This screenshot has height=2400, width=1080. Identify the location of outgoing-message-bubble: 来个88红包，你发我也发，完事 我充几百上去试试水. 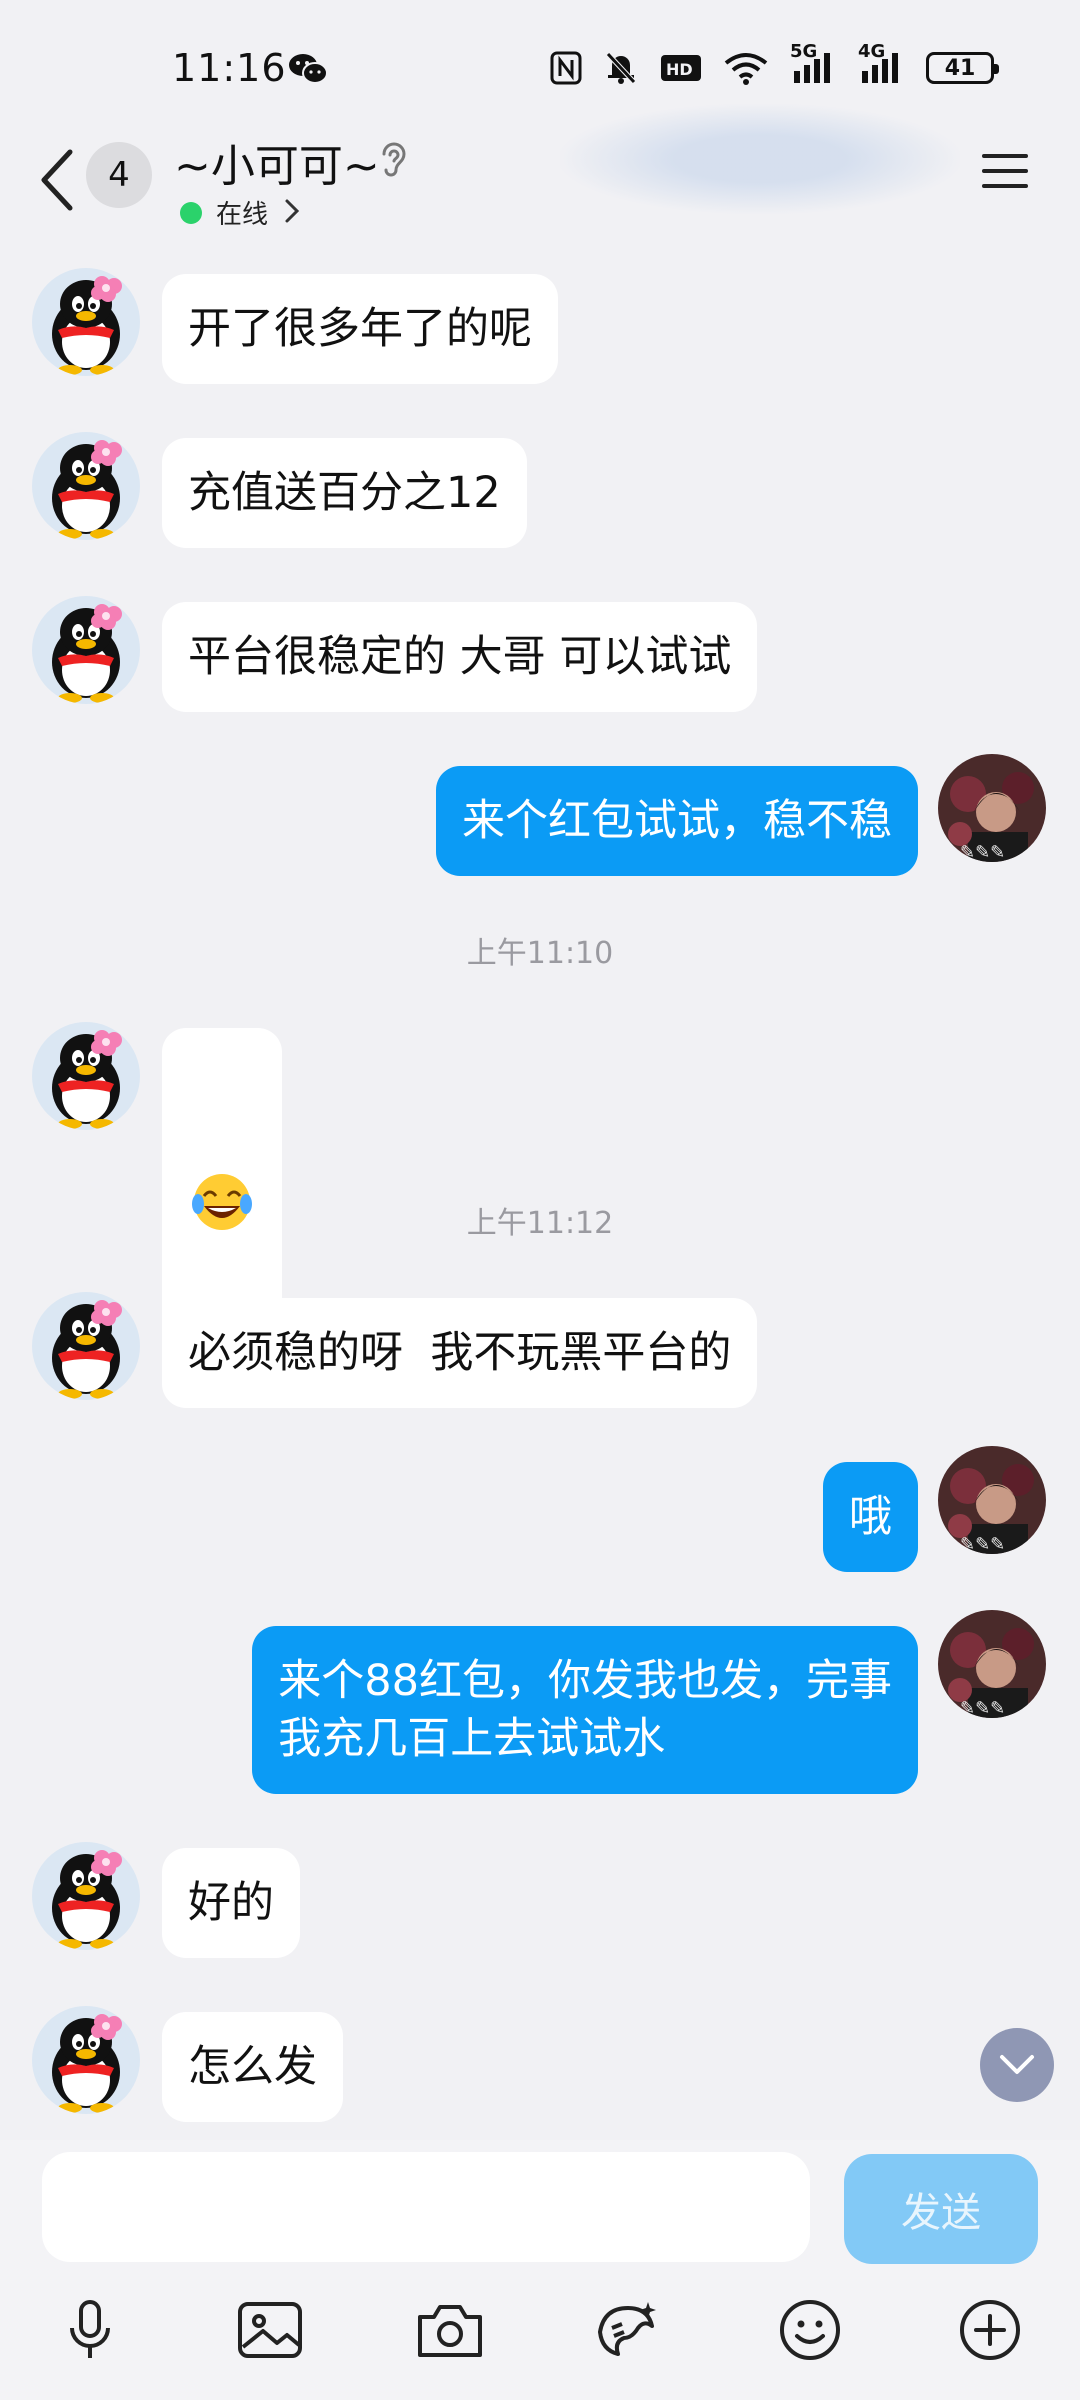
(585, 1710).